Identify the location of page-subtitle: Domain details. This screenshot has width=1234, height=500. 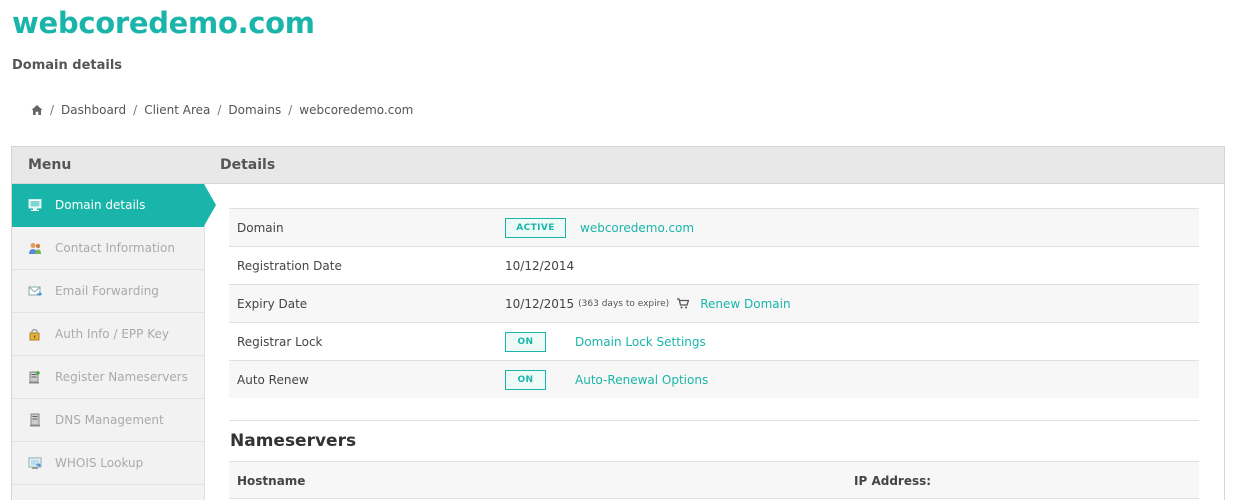
(67, 65).